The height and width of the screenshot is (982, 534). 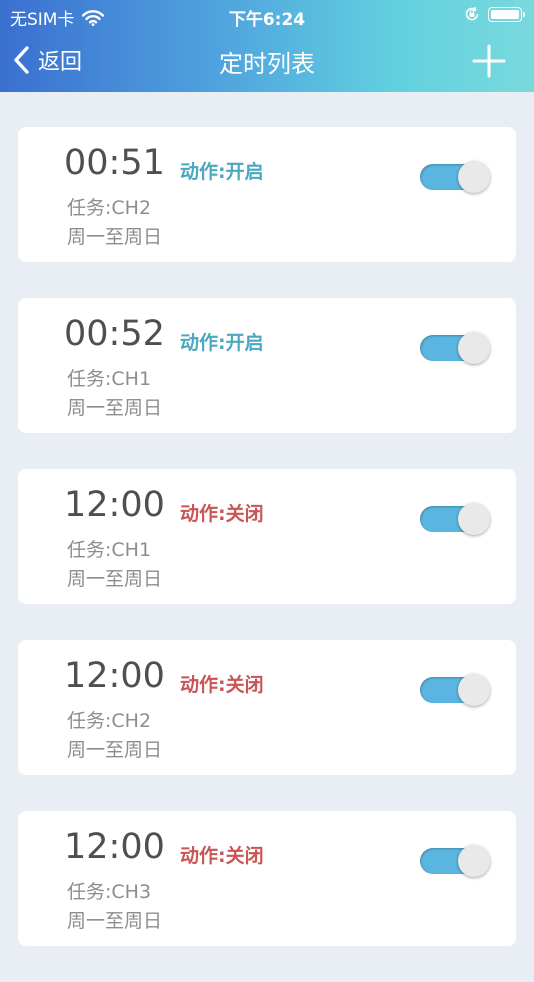 I want to click on header: 无SIM卡 下午6:24 返回 定时列表, so click(x=267, y=46).